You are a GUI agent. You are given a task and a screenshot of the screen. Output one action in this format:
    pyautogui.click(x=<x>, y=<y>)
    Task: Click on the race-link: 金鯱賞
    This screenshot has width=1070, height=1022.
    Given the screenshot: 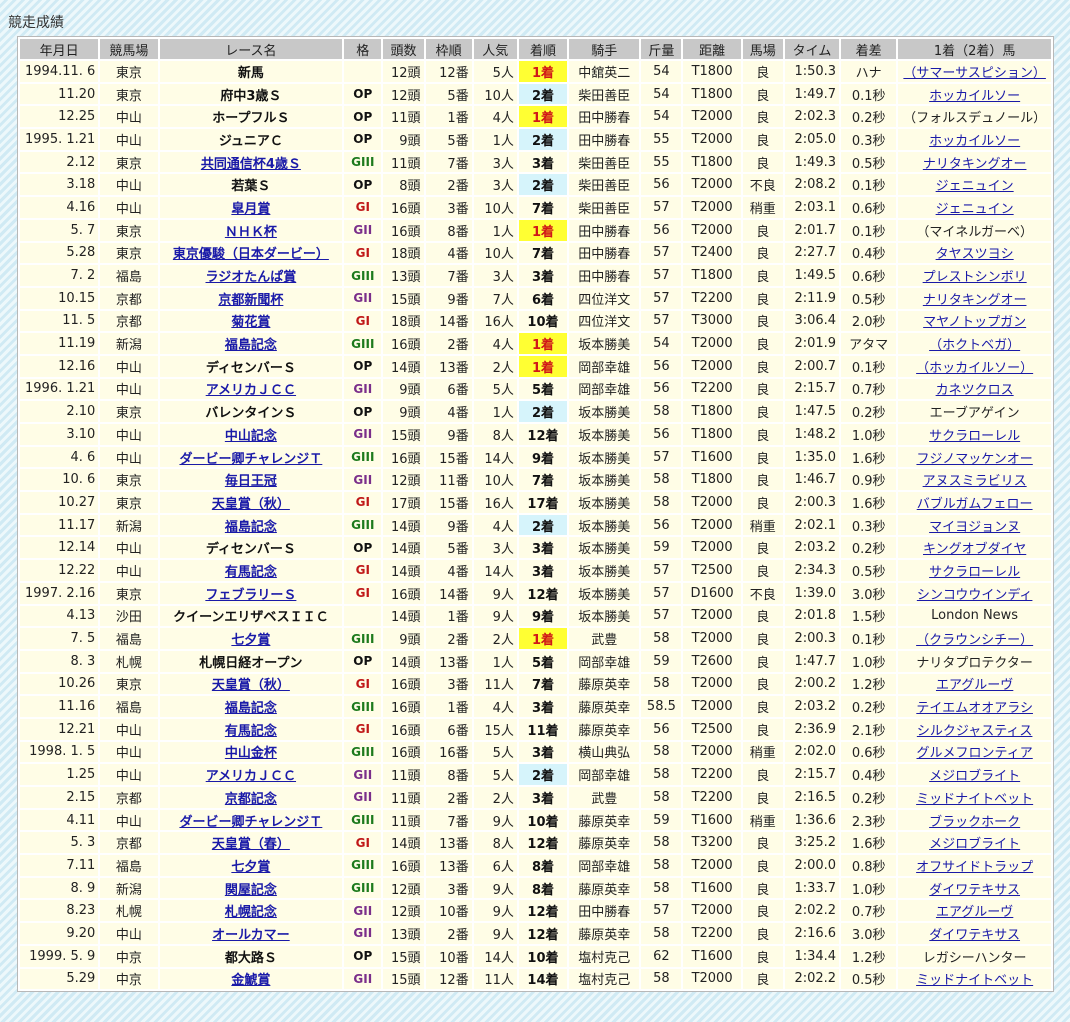 What is the action you would take?
    pyautogui.click(x=250, y=980)
    